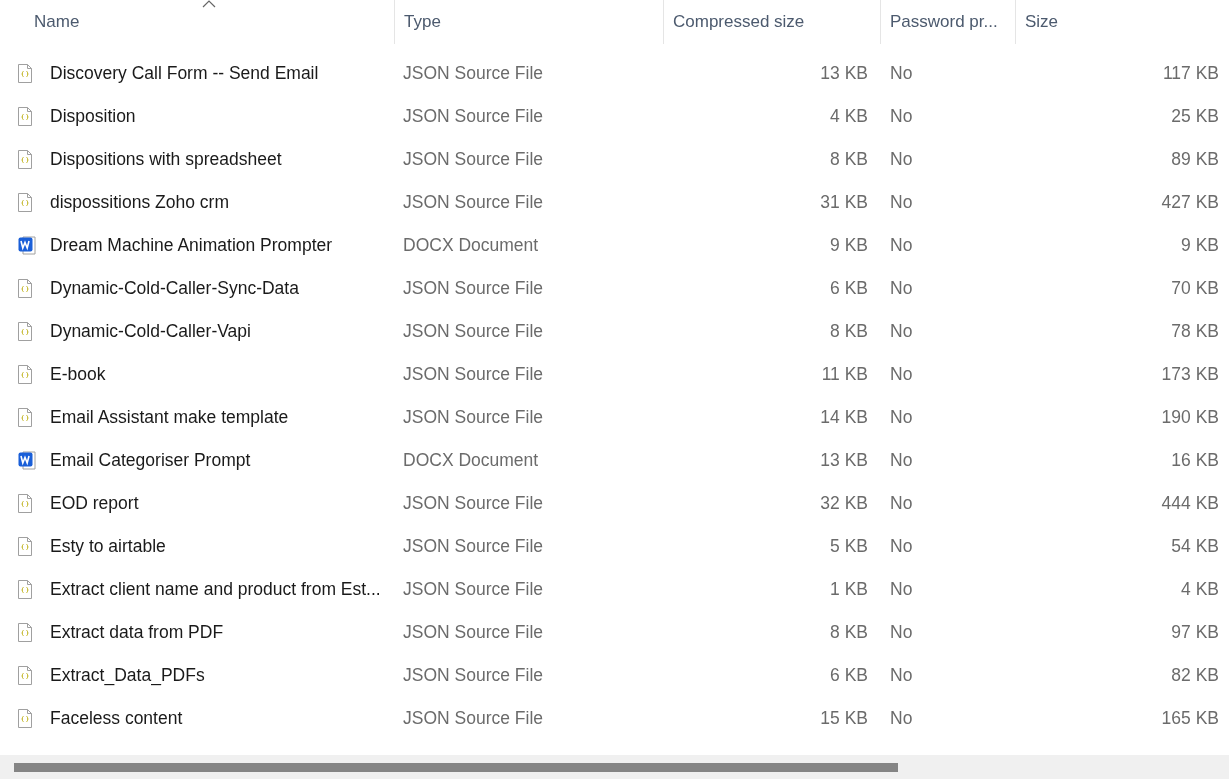 The height and width of the screenshot is (784, 1229). What do you see at coordinates (1190, 417) in the screenshot?
I see `file-size: 190 KB` at bounding box center [1190, 417].